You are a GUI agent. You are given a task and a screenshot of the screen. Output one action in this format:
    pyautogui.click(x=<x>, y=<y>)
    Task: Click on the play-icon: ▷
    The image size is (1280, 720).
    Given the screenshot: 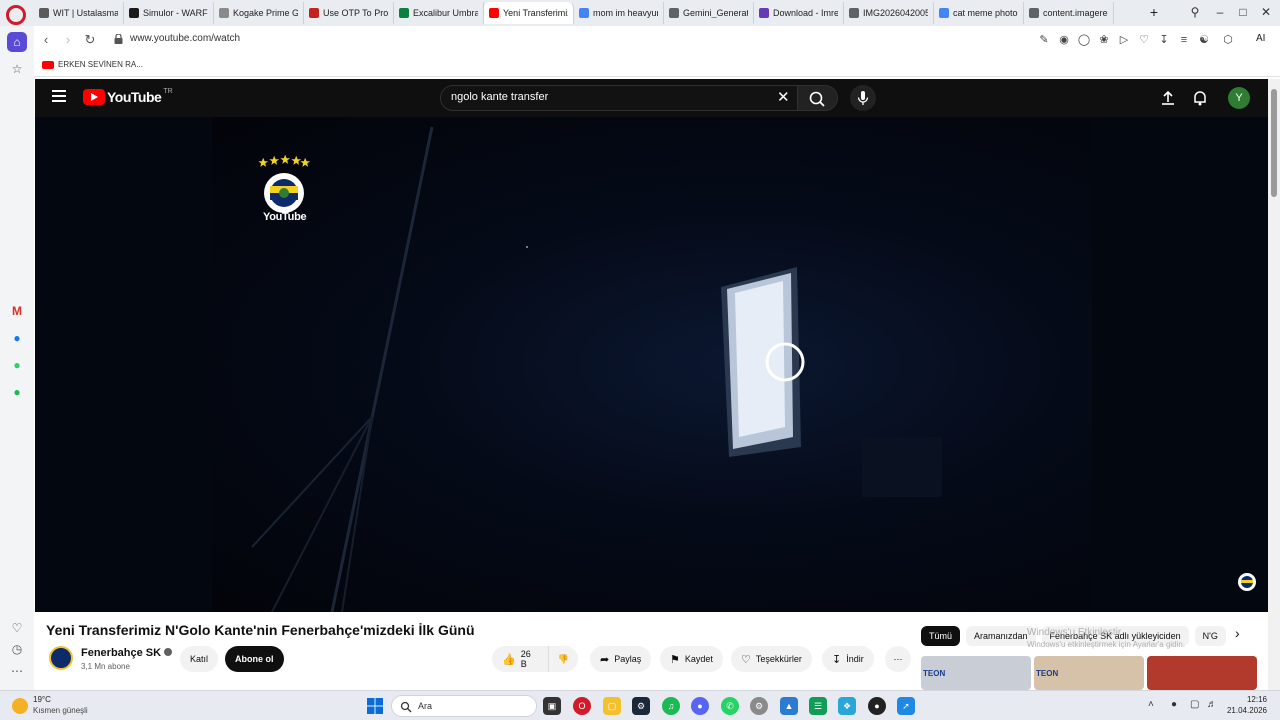 What is the action you would take?
    pyautogui.click(x=1124, y=40)
    